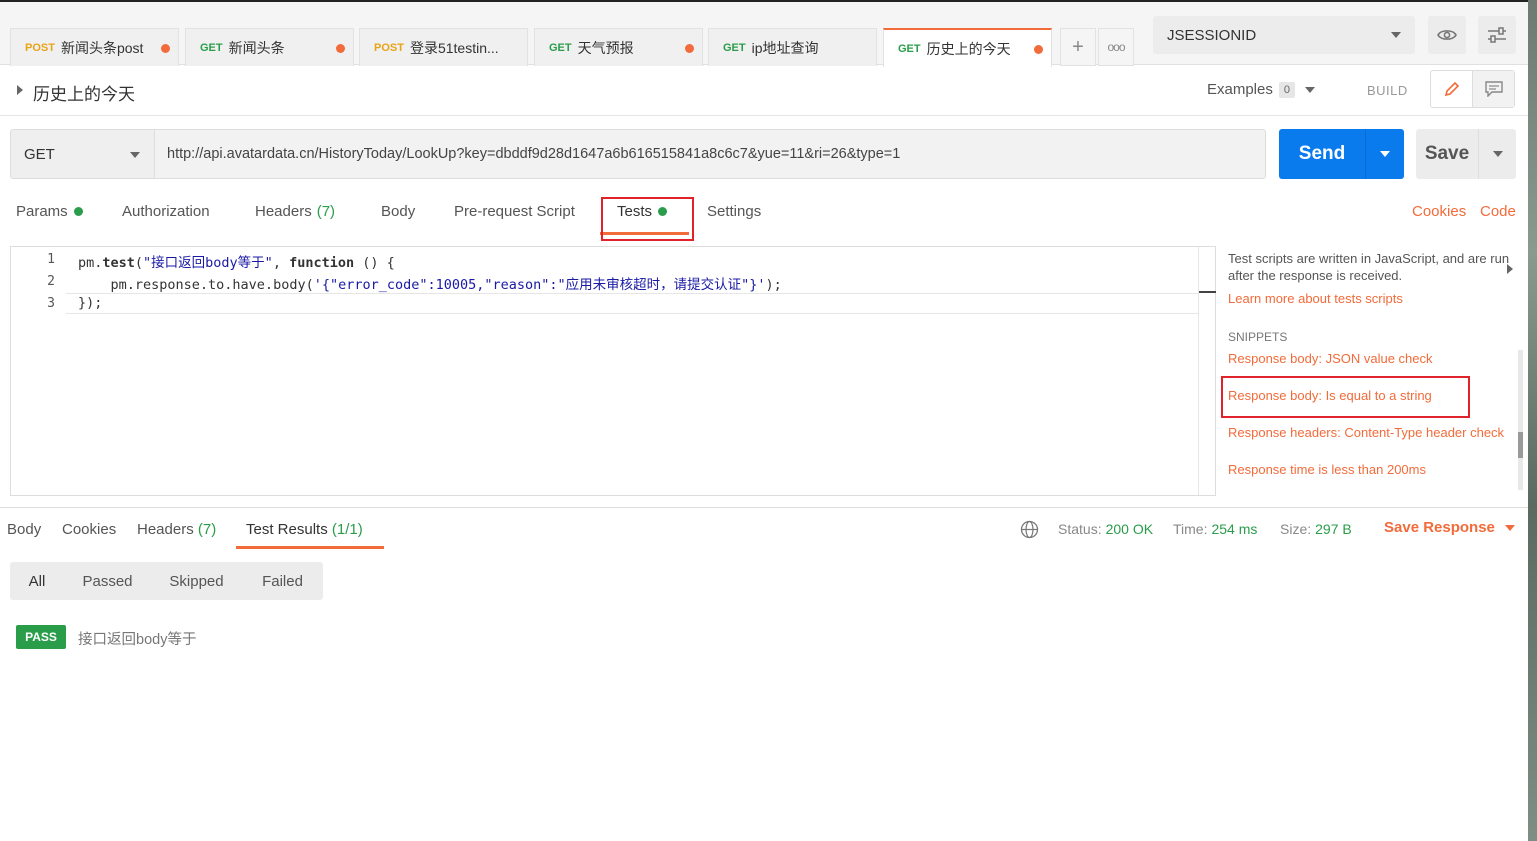  I want to click on code-token: });, so click(90, 303).